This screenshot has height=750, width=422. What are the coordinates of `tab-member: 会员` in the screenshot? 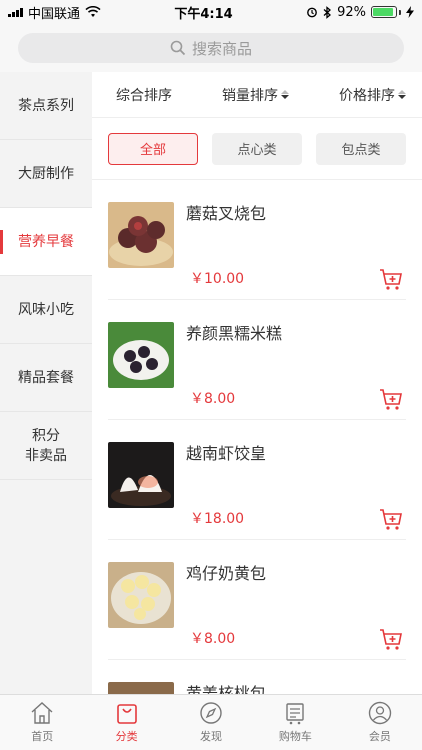 It's located at (380, 722).